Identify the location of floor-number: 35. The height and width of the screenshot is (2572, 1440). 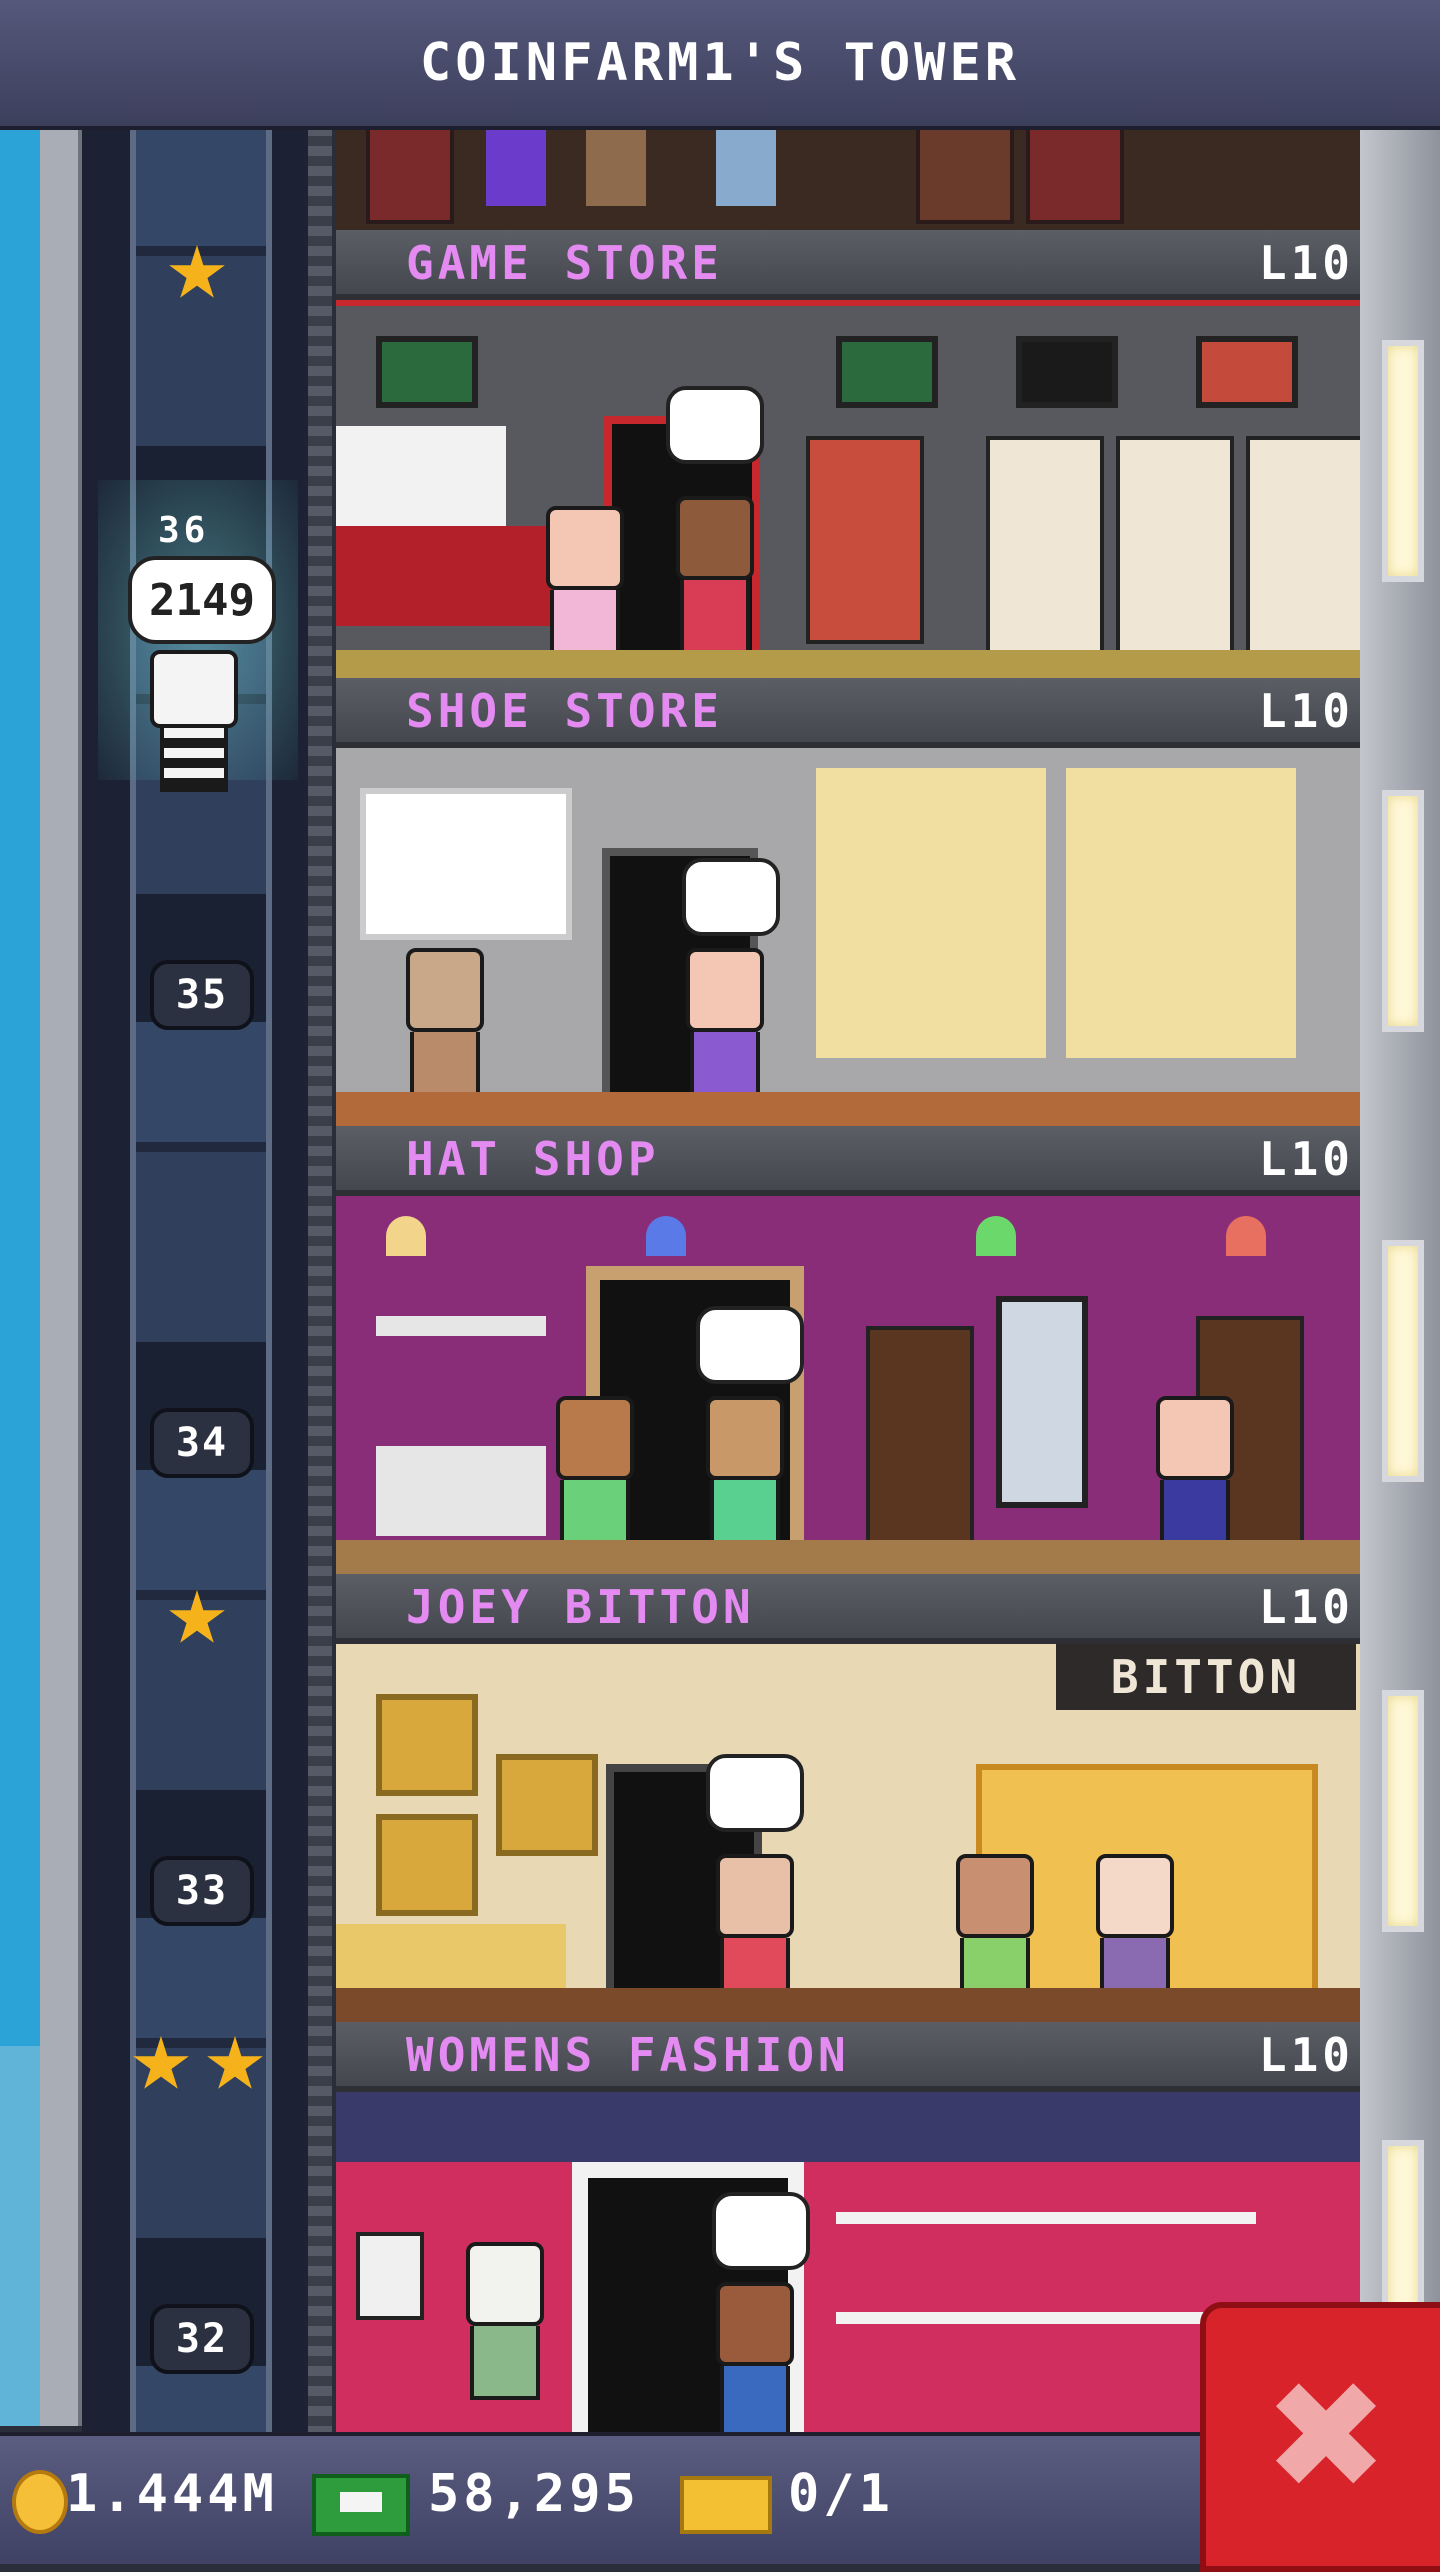
(202, 995).